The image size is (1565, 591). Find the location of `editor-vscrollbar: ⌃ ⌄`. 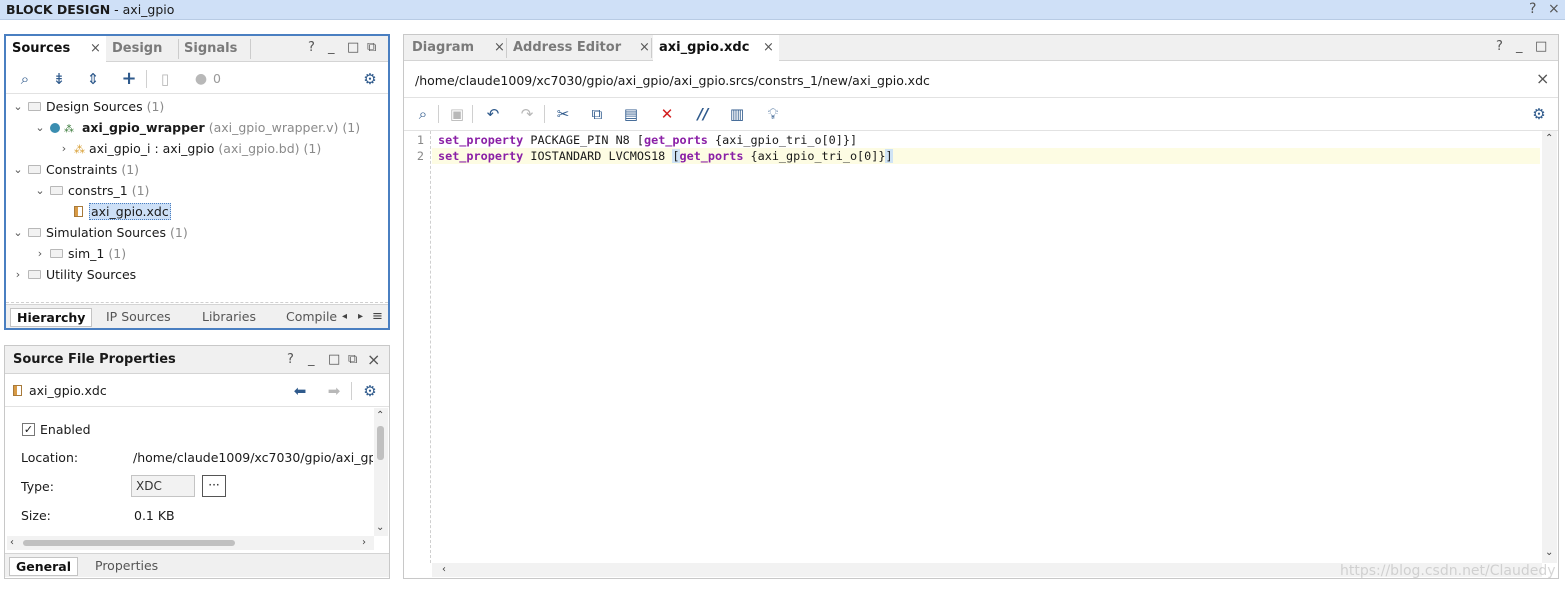

editor-vscrollbar: ⌃ ⌄ is located at coordinates (1549, 347).